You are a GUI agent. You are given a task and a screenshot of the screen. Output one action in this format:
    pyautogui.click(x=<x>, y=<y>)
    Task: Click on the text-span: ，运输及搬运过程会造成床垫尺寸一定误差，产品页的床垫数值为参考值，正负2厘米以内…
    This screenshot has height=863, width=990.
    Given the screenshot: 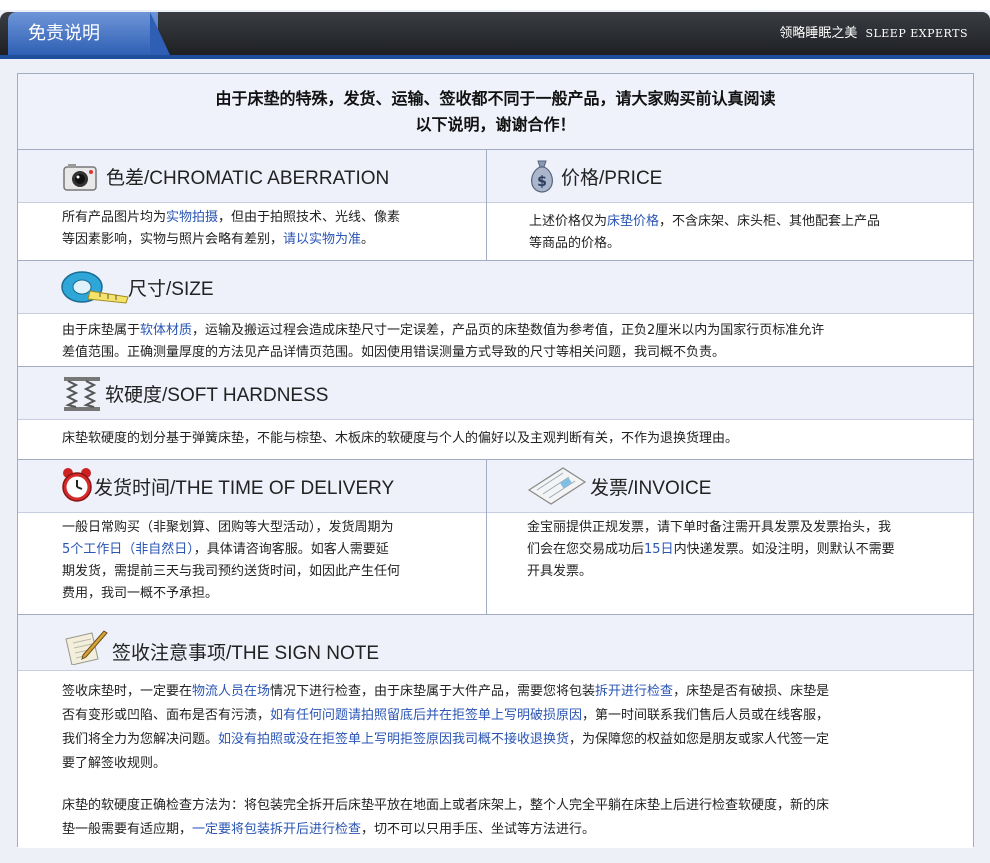 What is the action you would take?
    pyautogui.click(x=508, y=330)
    